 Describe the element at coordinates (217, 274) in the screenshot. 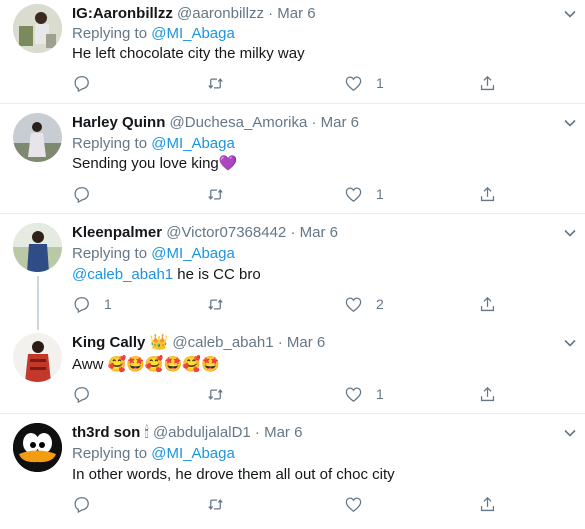

I see `tweet-text-content: he is CC bro` at that location.